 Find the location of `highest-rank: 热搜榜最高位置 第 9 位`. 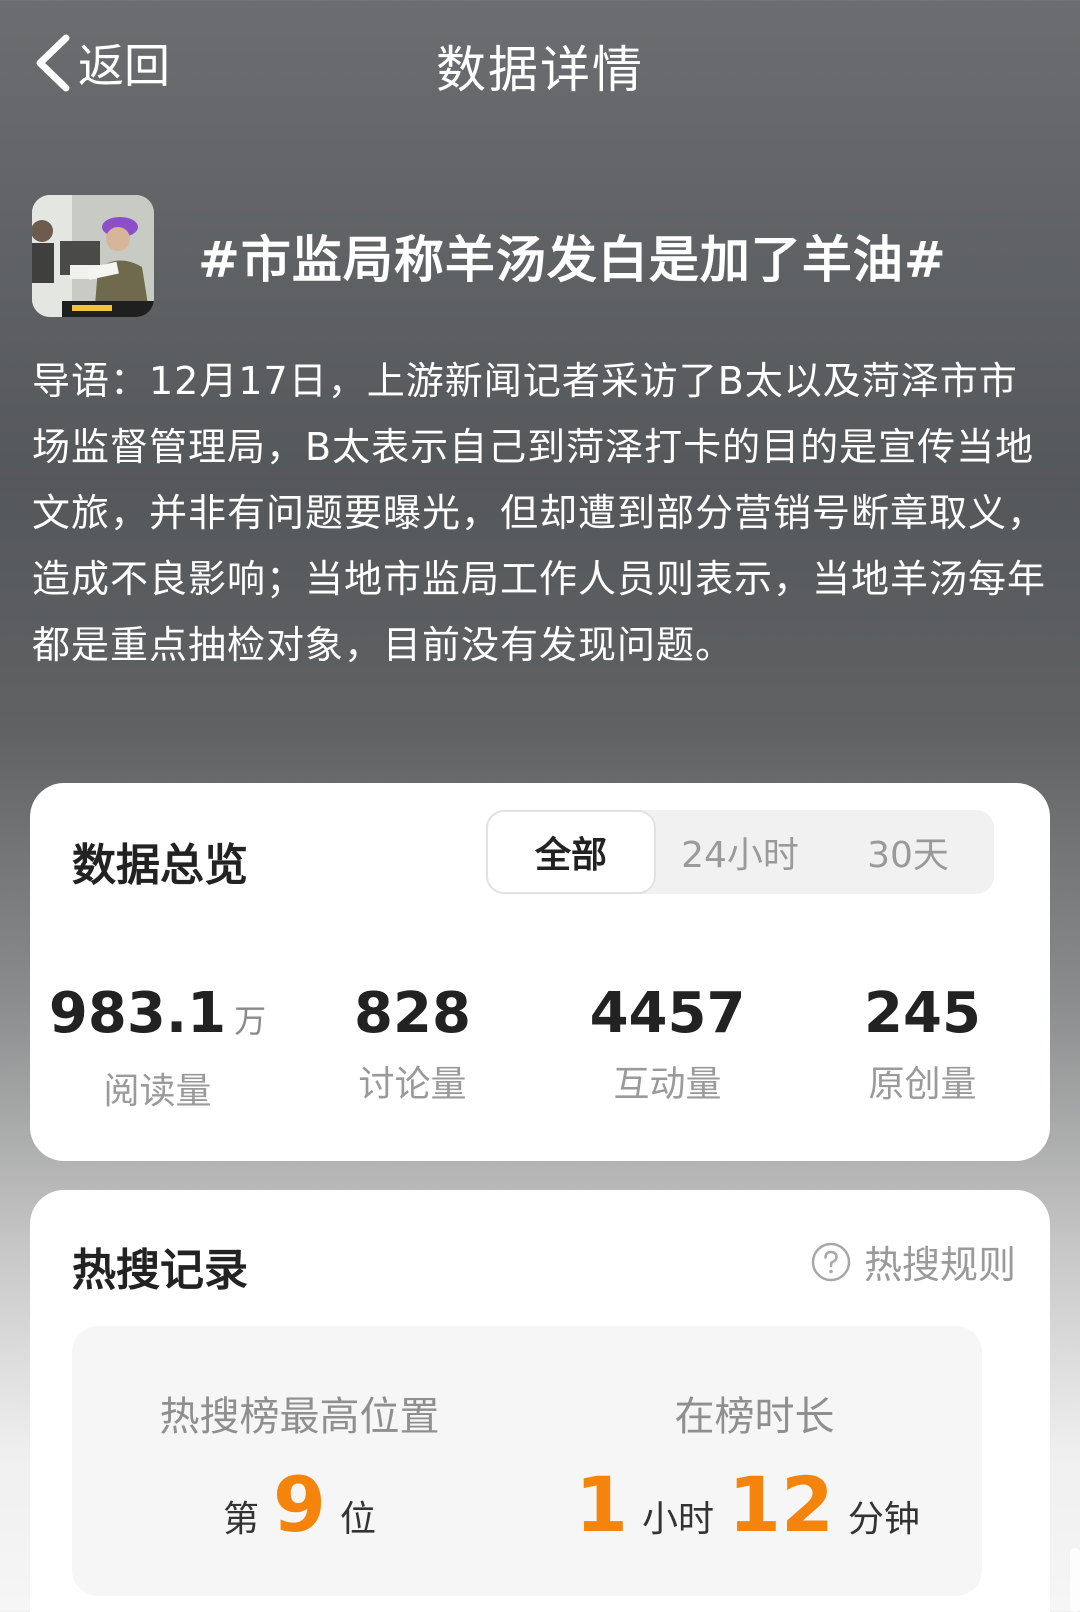

highest-rank: 热搜榜最高位置 第 9 位 is located at coordinates (299, 1461).